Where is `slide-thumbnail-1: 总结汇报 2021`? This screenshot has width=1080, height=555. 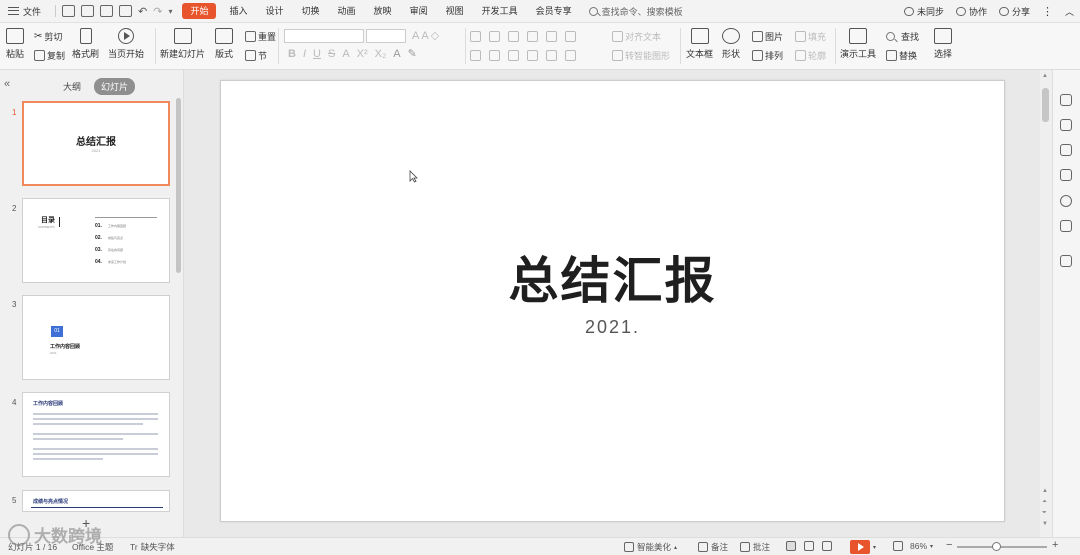
slide-thumbnail-1: 总结汇报 2021 is located at coordinates (96, 143).